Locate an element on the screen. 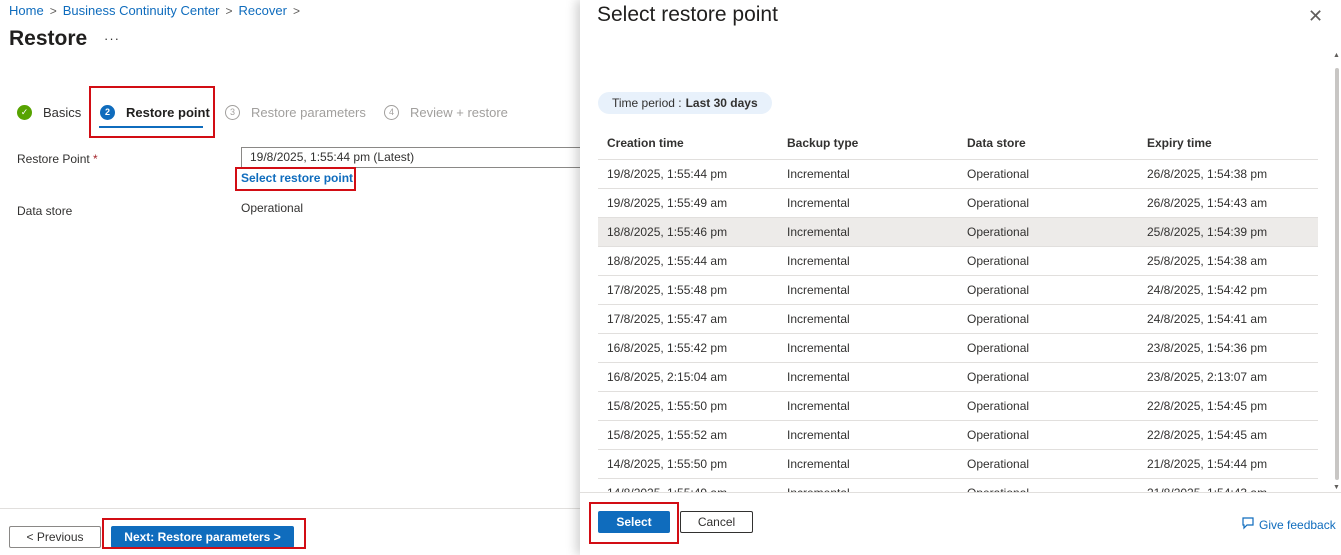  cell-creation-time: 16/8/2025, 2:15:04 am is located at coordinates (688, 377).